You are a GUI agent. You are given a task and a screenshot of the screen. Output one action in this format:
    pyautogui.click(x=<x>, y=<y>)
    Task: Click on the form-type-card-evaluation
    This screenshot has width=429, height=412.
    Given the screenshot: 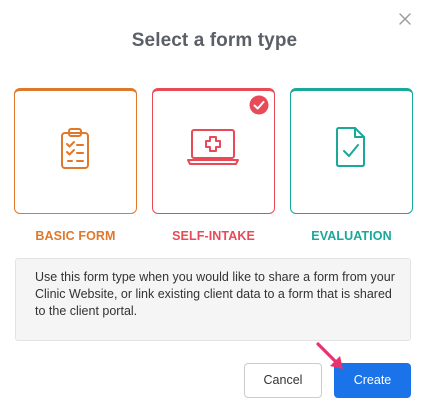 What is the action you would take?
    pyautogui.click(x=351, y=151)
    